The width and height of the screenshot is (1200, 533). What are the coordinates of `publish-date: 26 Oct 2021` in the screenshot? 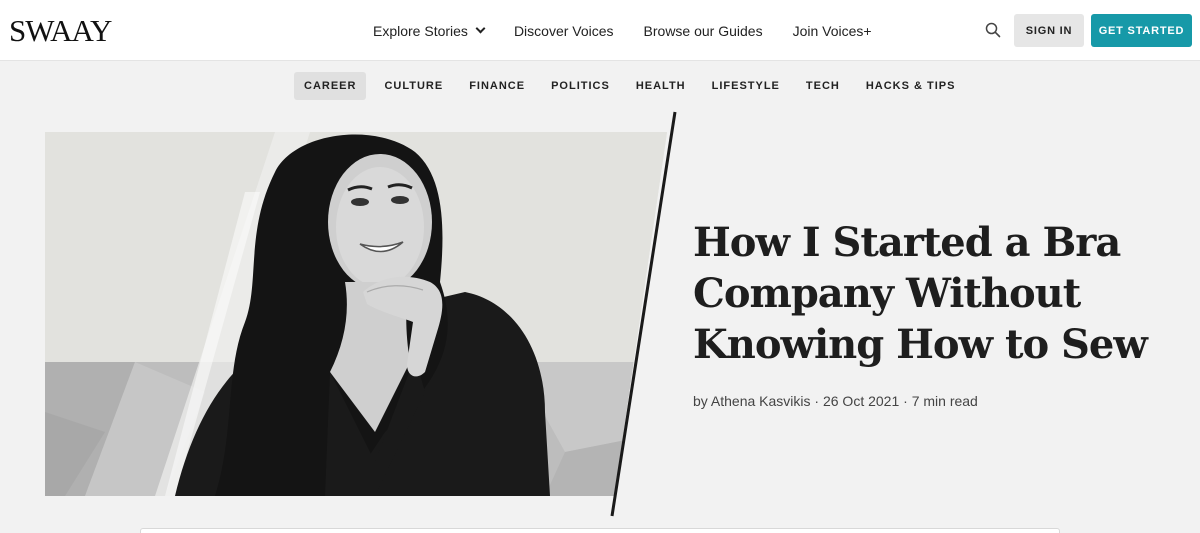 It's located at (861, 401).